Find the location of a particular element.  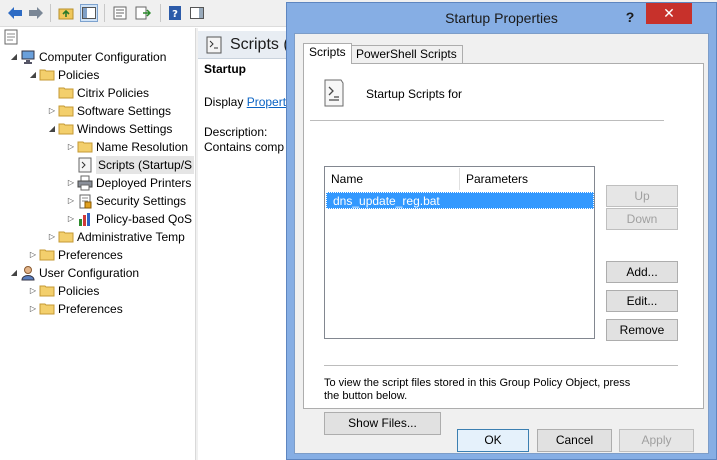

tree-item: ▷ Software Settings is located at coordinates (108, 111).